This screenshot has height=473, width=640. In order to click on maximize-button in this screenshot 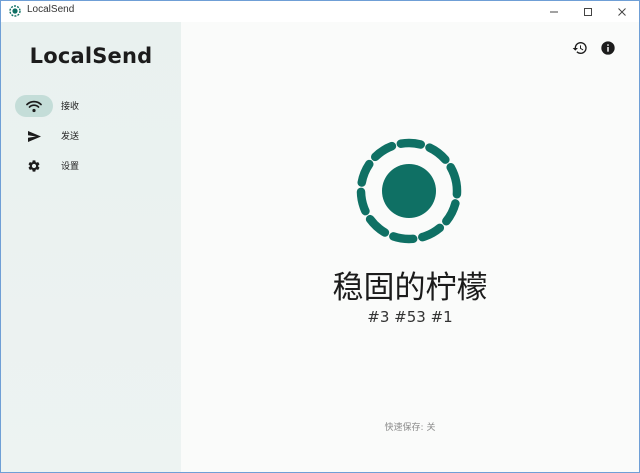, I will do `click(588, 11)`.